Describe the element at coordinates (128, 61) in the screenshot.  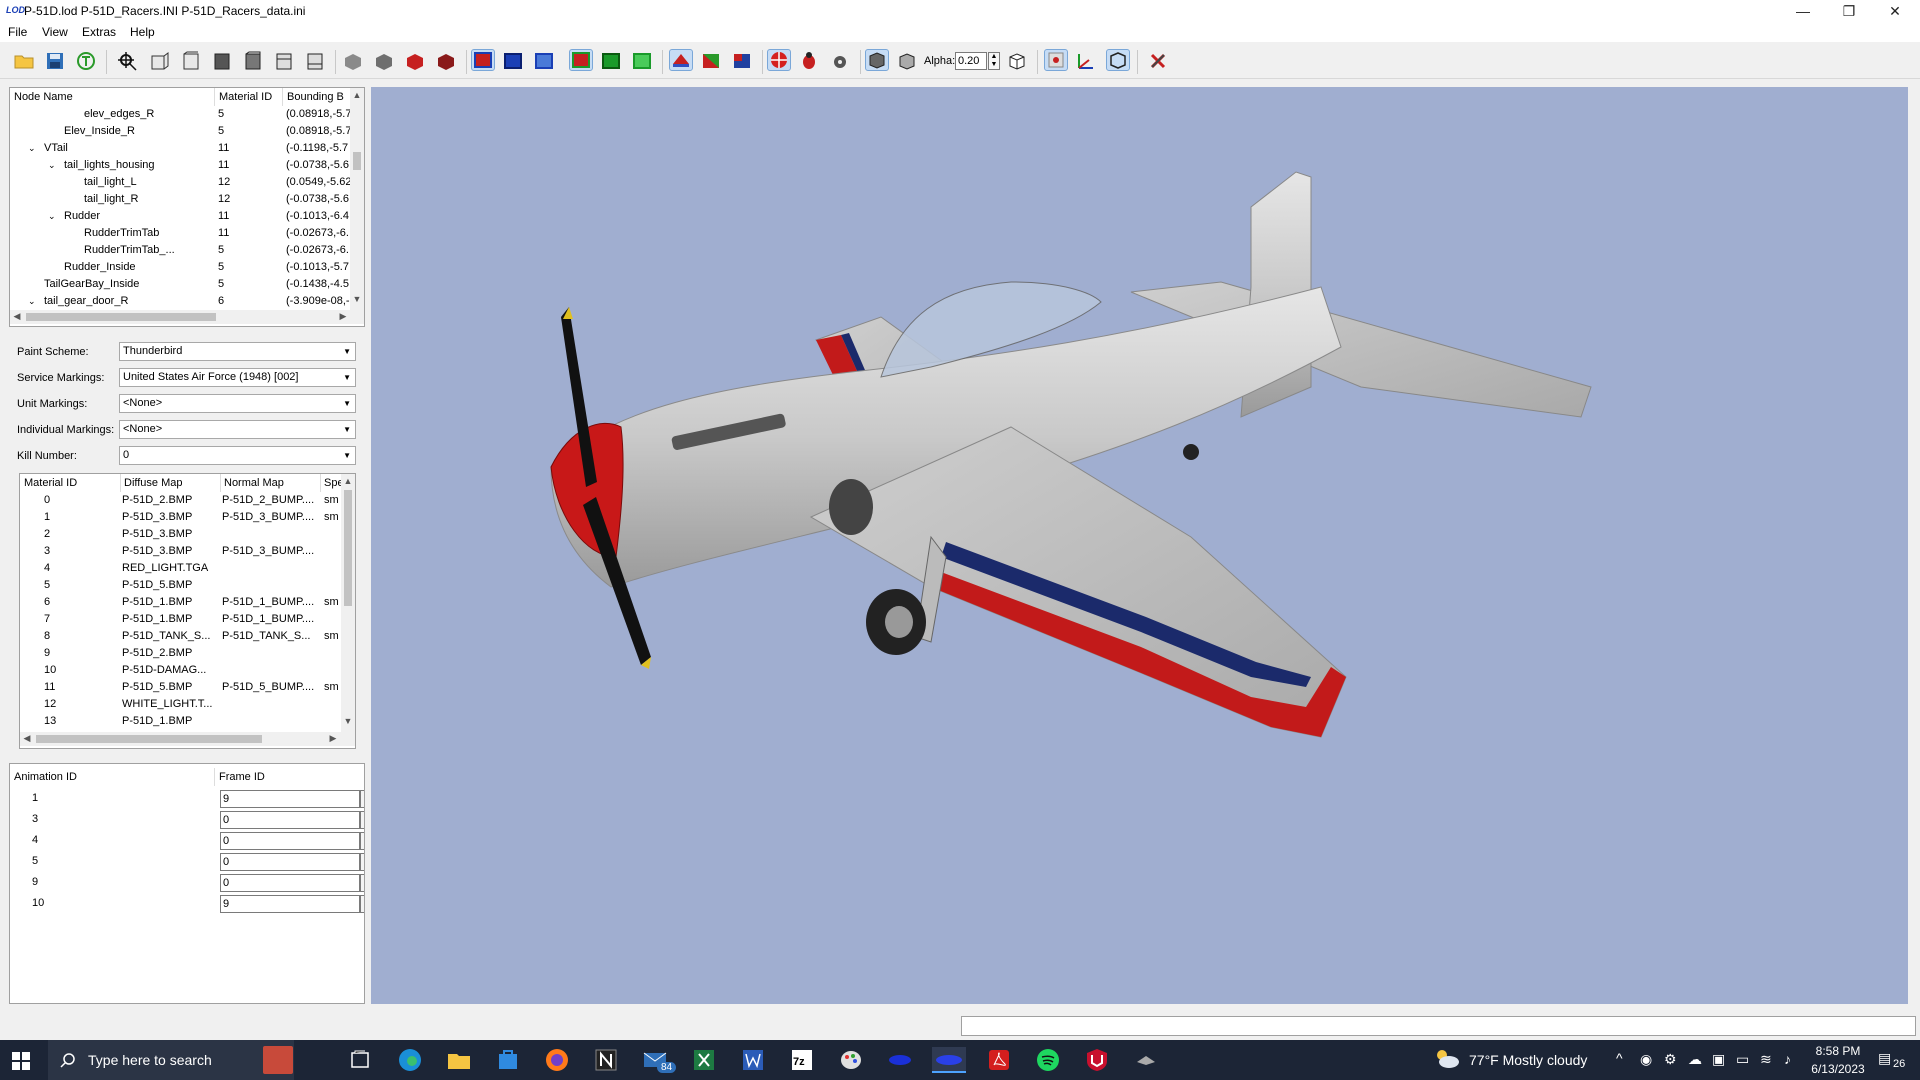
I see `zoom-fit-icon` at that location.